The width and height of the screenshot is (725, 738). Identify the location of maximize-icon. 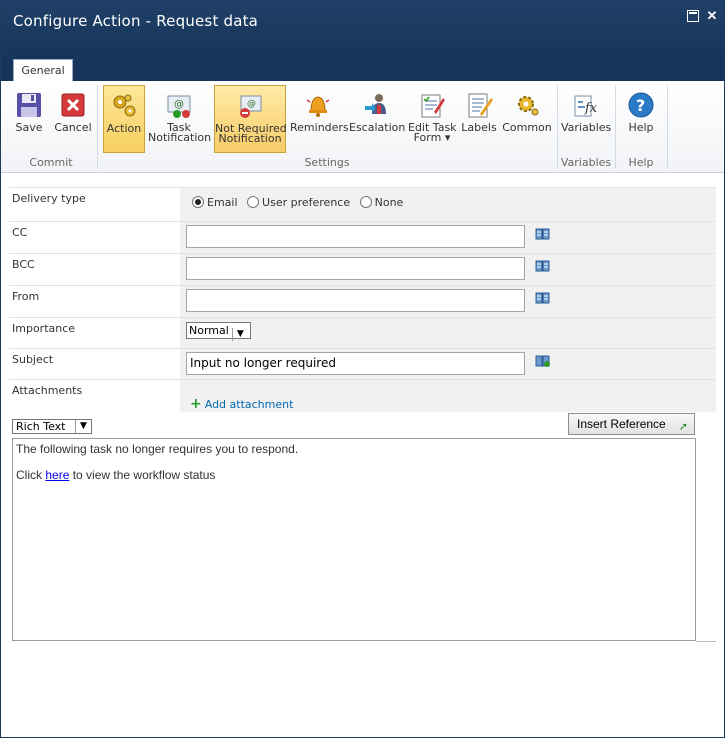
(693, 16).